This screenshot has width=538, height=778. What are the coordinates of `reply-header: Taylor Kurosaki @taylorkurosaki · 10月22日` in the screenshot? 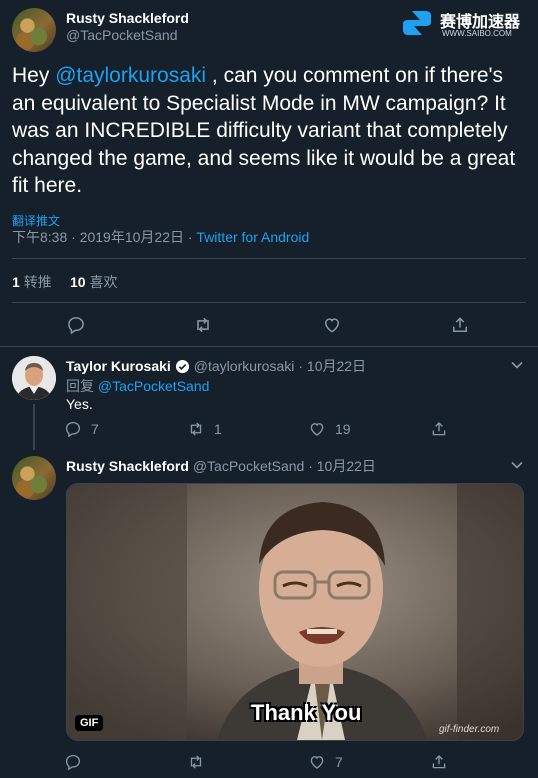 It's located at (216, 366).